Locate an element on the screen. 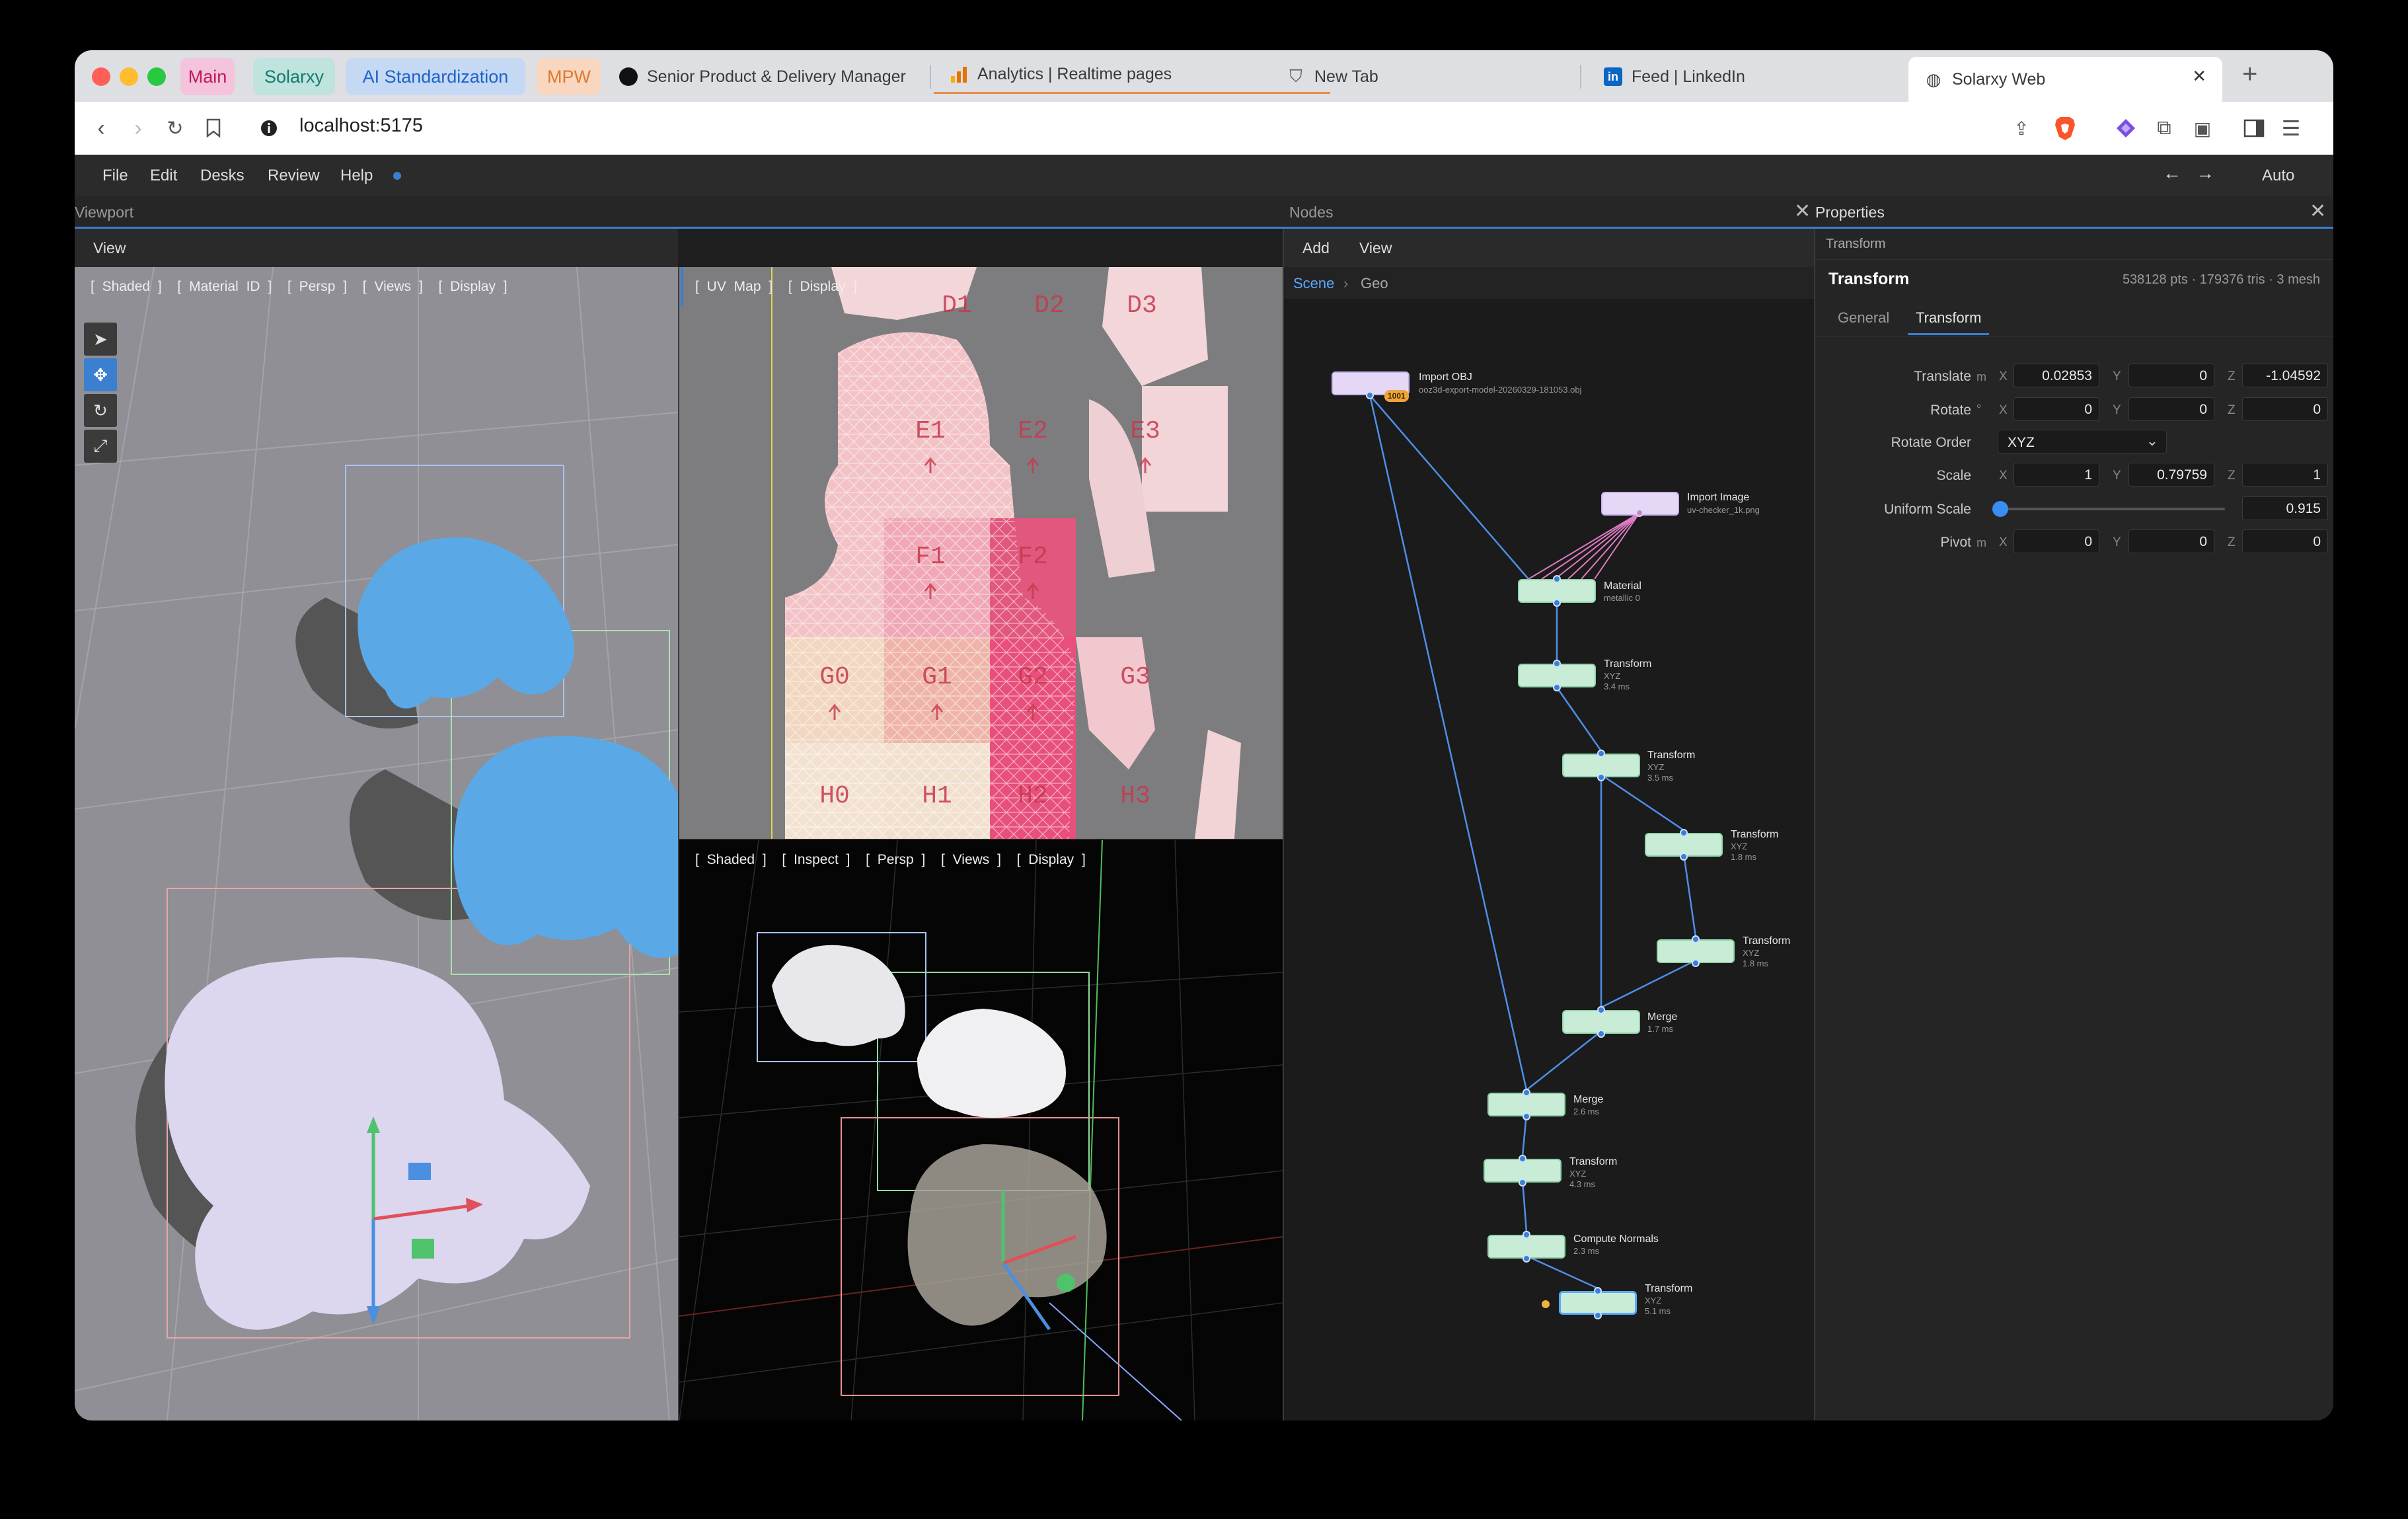 The width and height of the screenshot is (2408, 1519). redo-arrow-icon: → is located at coordinates (2205, 174).